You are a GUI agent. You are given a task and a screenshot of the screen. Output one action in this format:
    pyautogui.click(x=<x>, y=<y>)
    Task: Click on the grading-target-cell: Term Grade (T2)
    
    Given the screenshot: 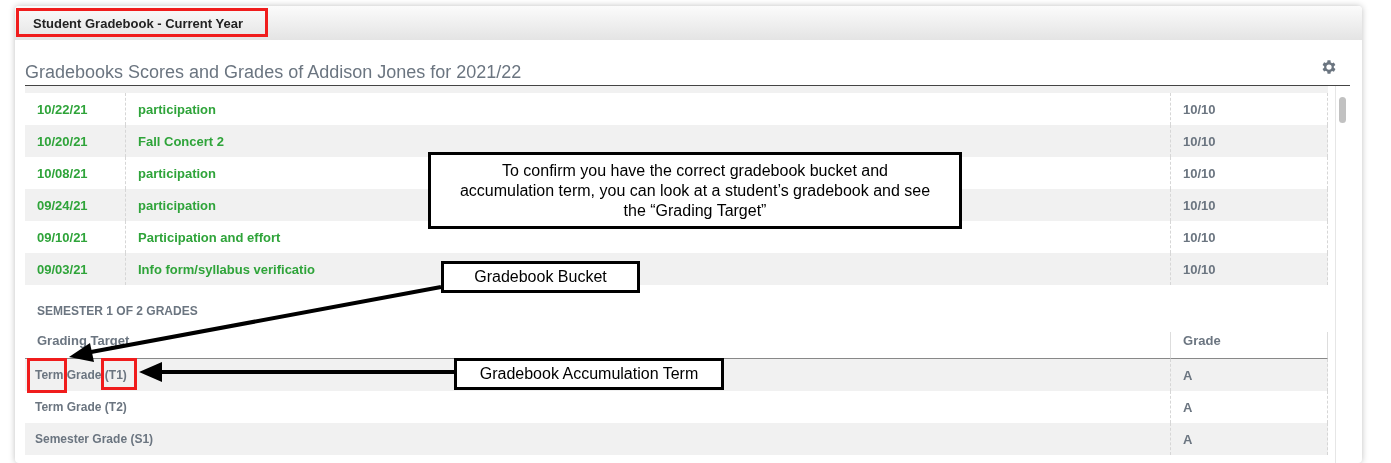 What is the action you would take?
    pyautogui.click(x=81, y=407)
    